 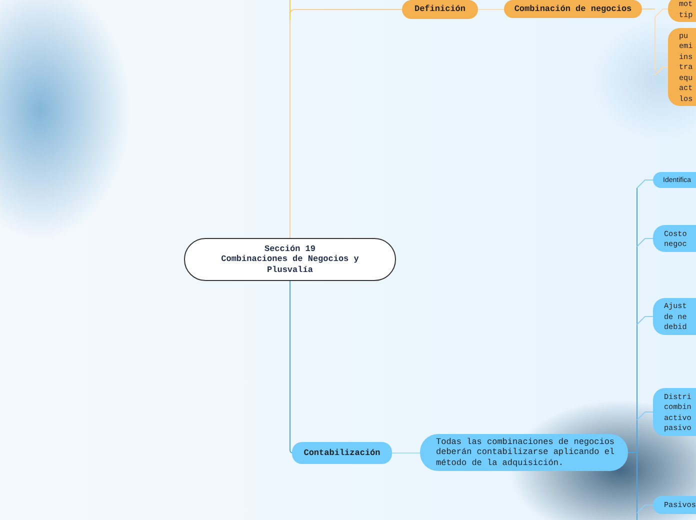 What do you see at coordinates (440, 9) in the screenshot?
I see `topic-node: Definición` at bounding box center [440, 9].